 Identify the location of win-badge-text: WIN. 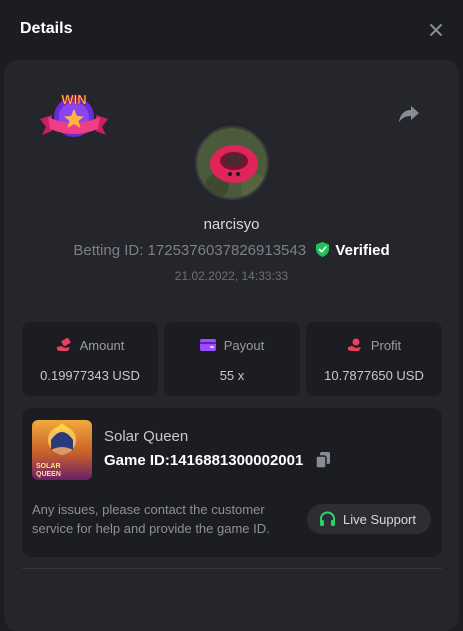
(73, 99).